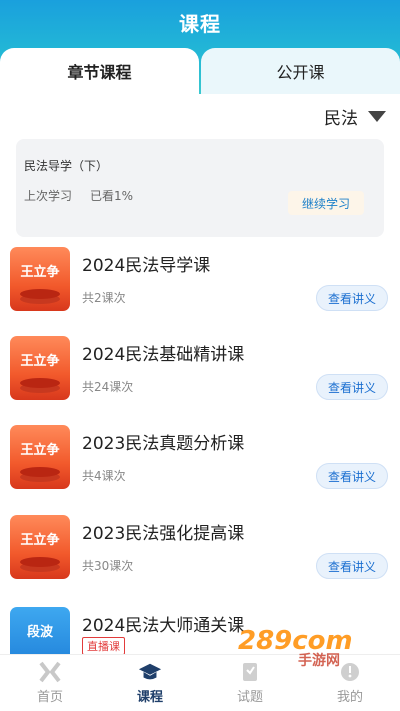 This screenshot has height=711, width=400. What do you see at coordinates (104, 298) in the screenshot?
I see `lesson-count: 共2课次` at bounding box center [104, 298].